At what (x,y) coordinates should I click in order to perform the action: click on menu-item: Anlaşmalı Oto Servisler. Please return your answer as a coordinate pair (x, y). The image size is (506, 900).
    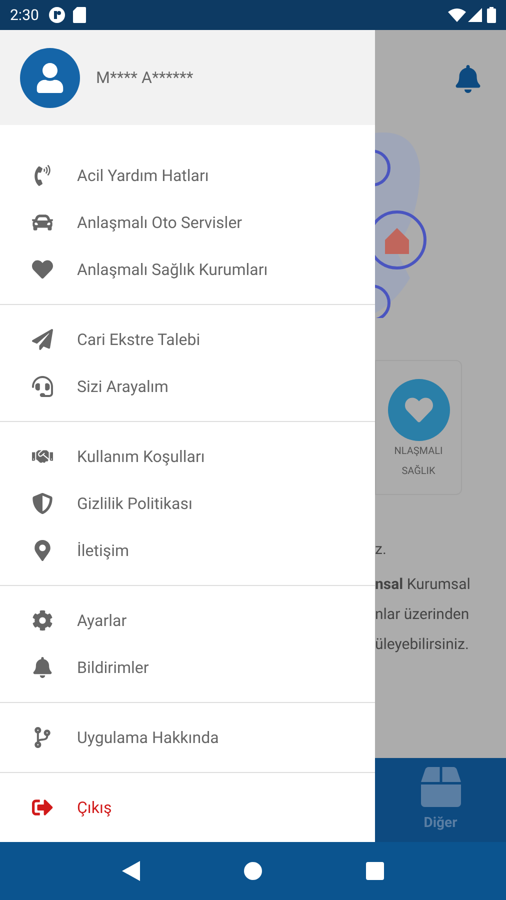
    Looking at the image, I should click on (187, 222).